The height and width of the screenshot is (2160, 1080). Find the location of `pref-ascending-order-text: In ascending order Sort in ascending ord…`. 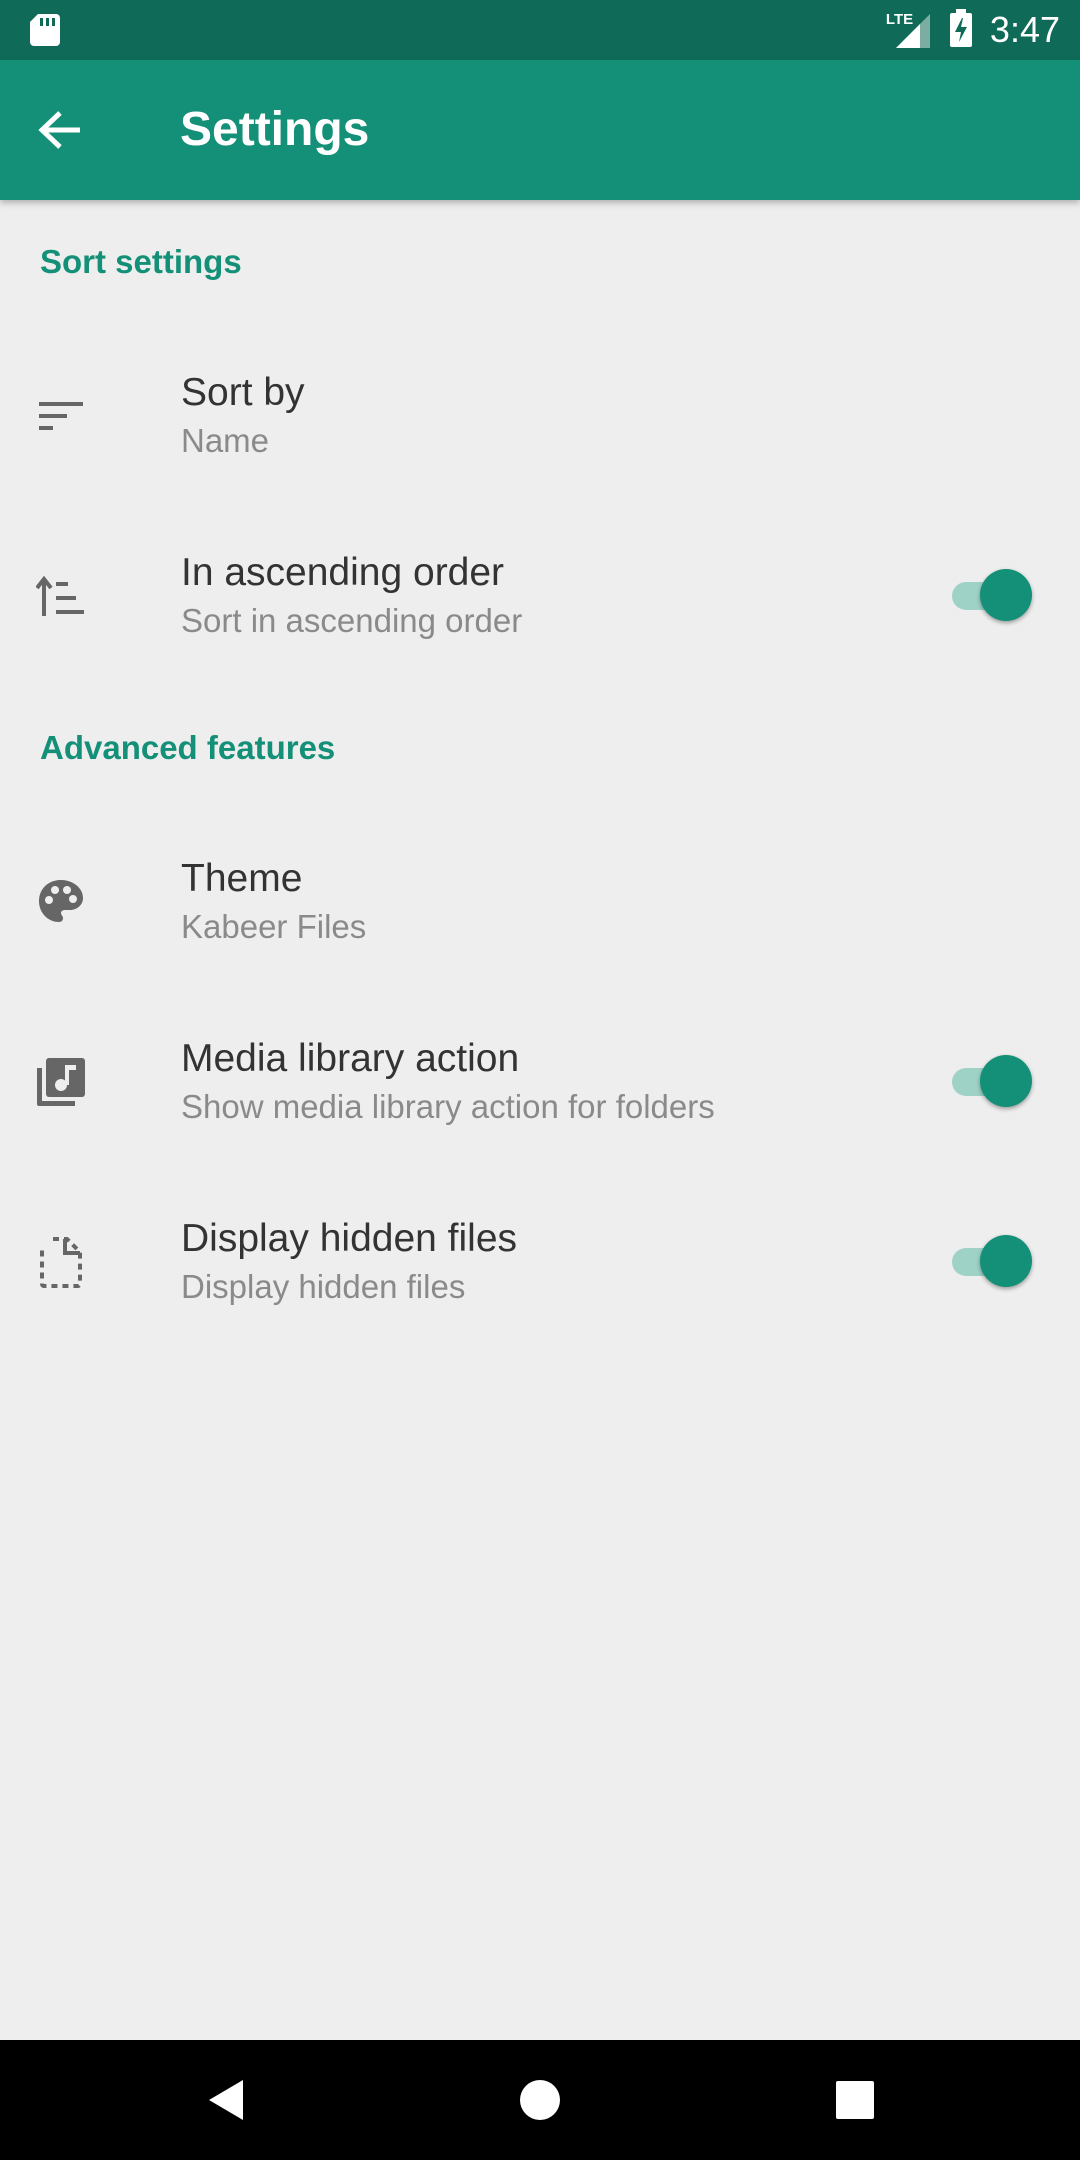

pref-ascending-order-text: In ascending order Sort in ascending ord… is located at coordinates (351, 596).